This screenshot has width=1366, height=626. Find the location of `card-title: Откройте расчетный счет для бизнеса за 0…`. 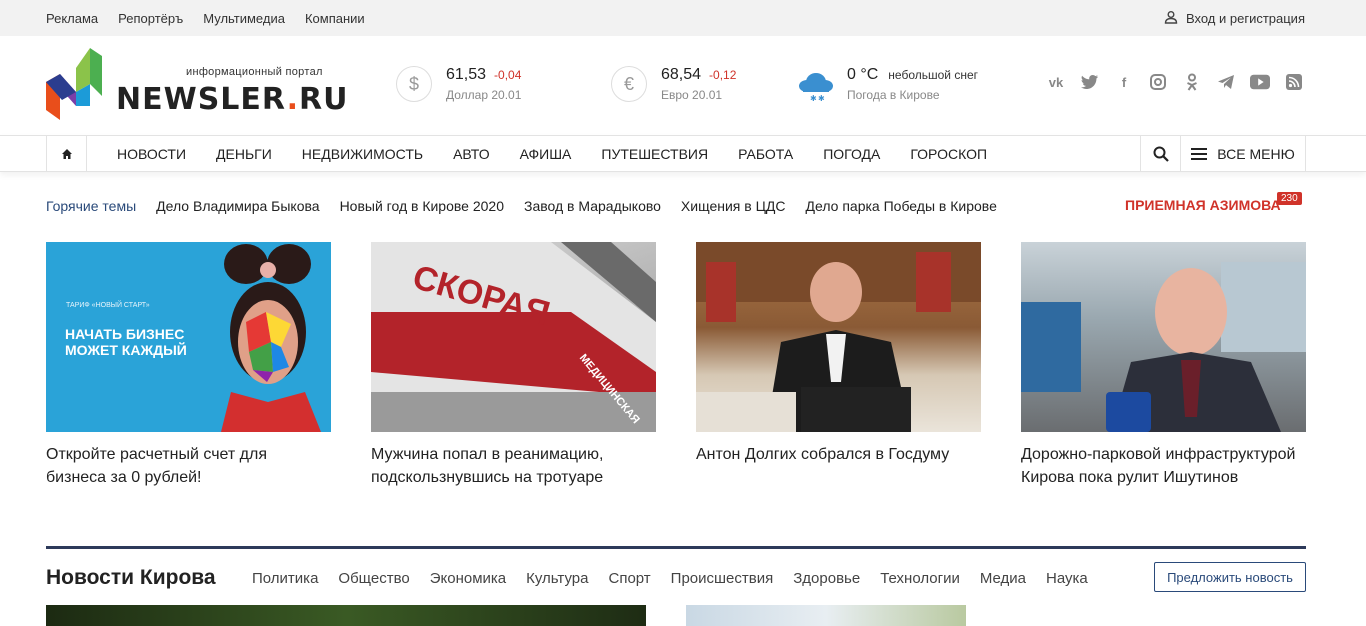

card-title: Откройте расчетный счет для бизнеса за 0… is located at coordinates (188, 466).